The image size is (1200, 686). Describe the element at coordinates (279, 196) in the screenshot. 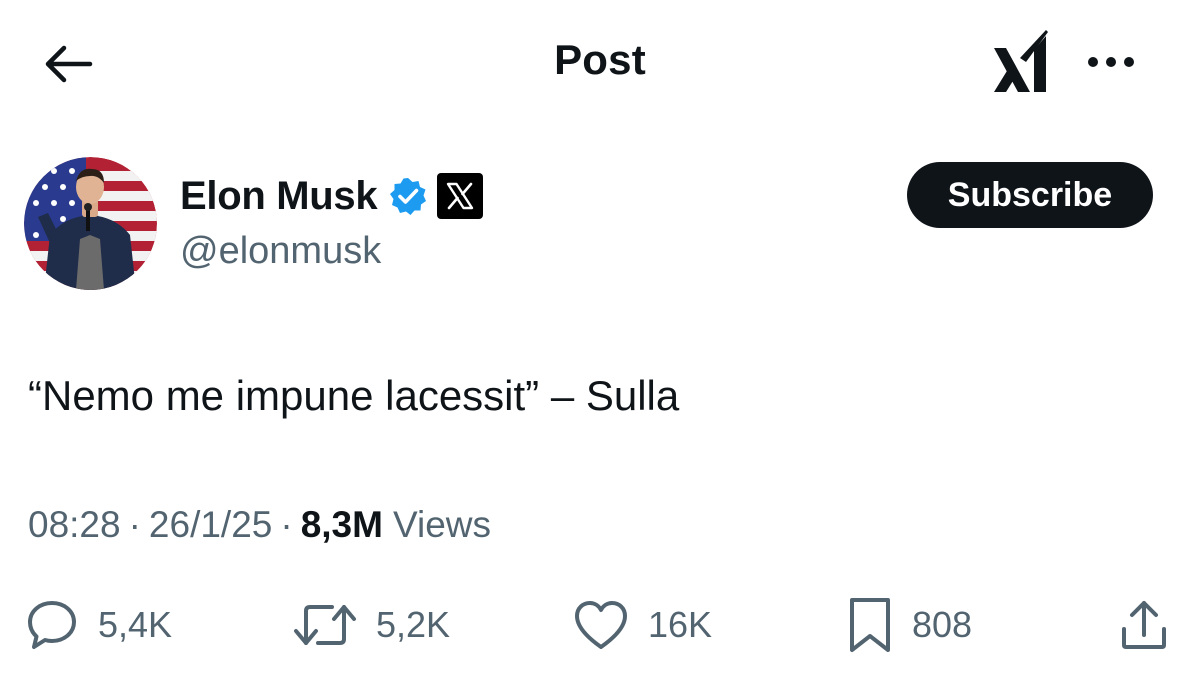

I see `display-name: Elon Musk` at that location.